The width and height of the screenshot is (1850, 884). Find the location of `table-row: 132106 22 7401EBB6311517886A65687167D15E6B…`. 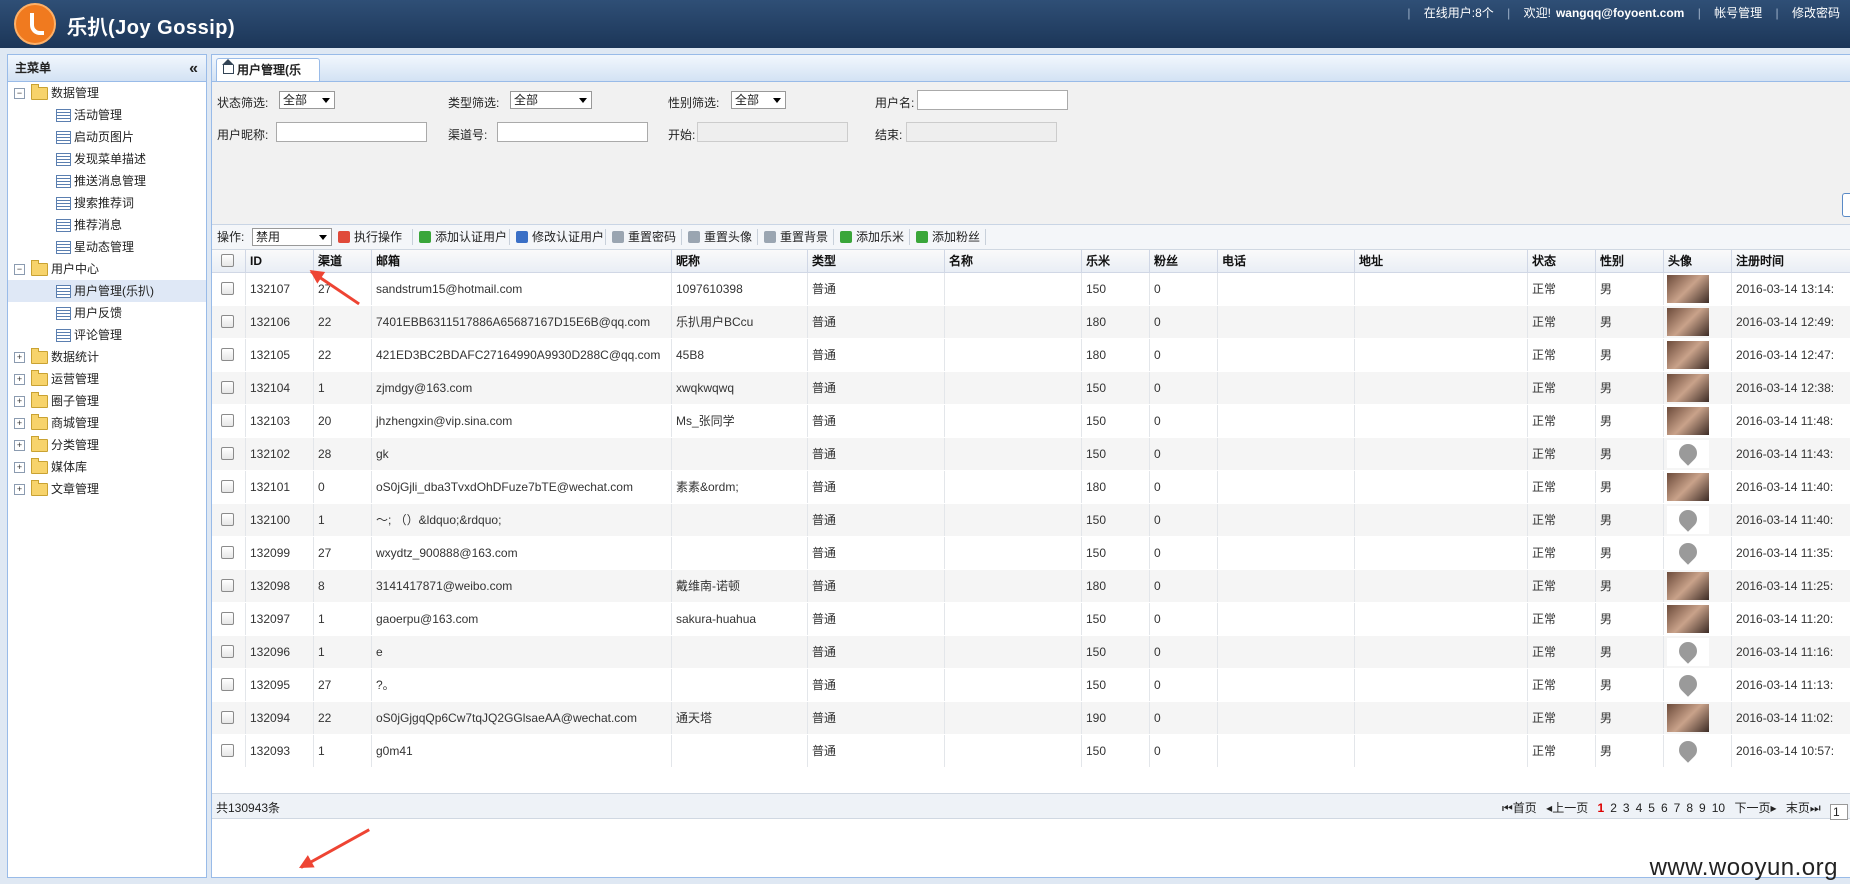

table-row: 132106 22 7401EBB6311517886A65687167D15E6B… is located at coordinates (1031, 322).